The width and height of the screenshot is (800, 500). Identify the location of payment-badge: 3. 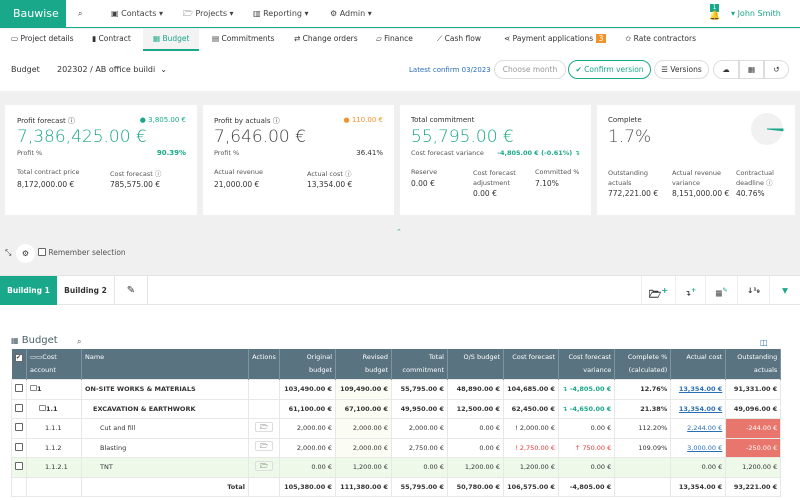
(601, 38).